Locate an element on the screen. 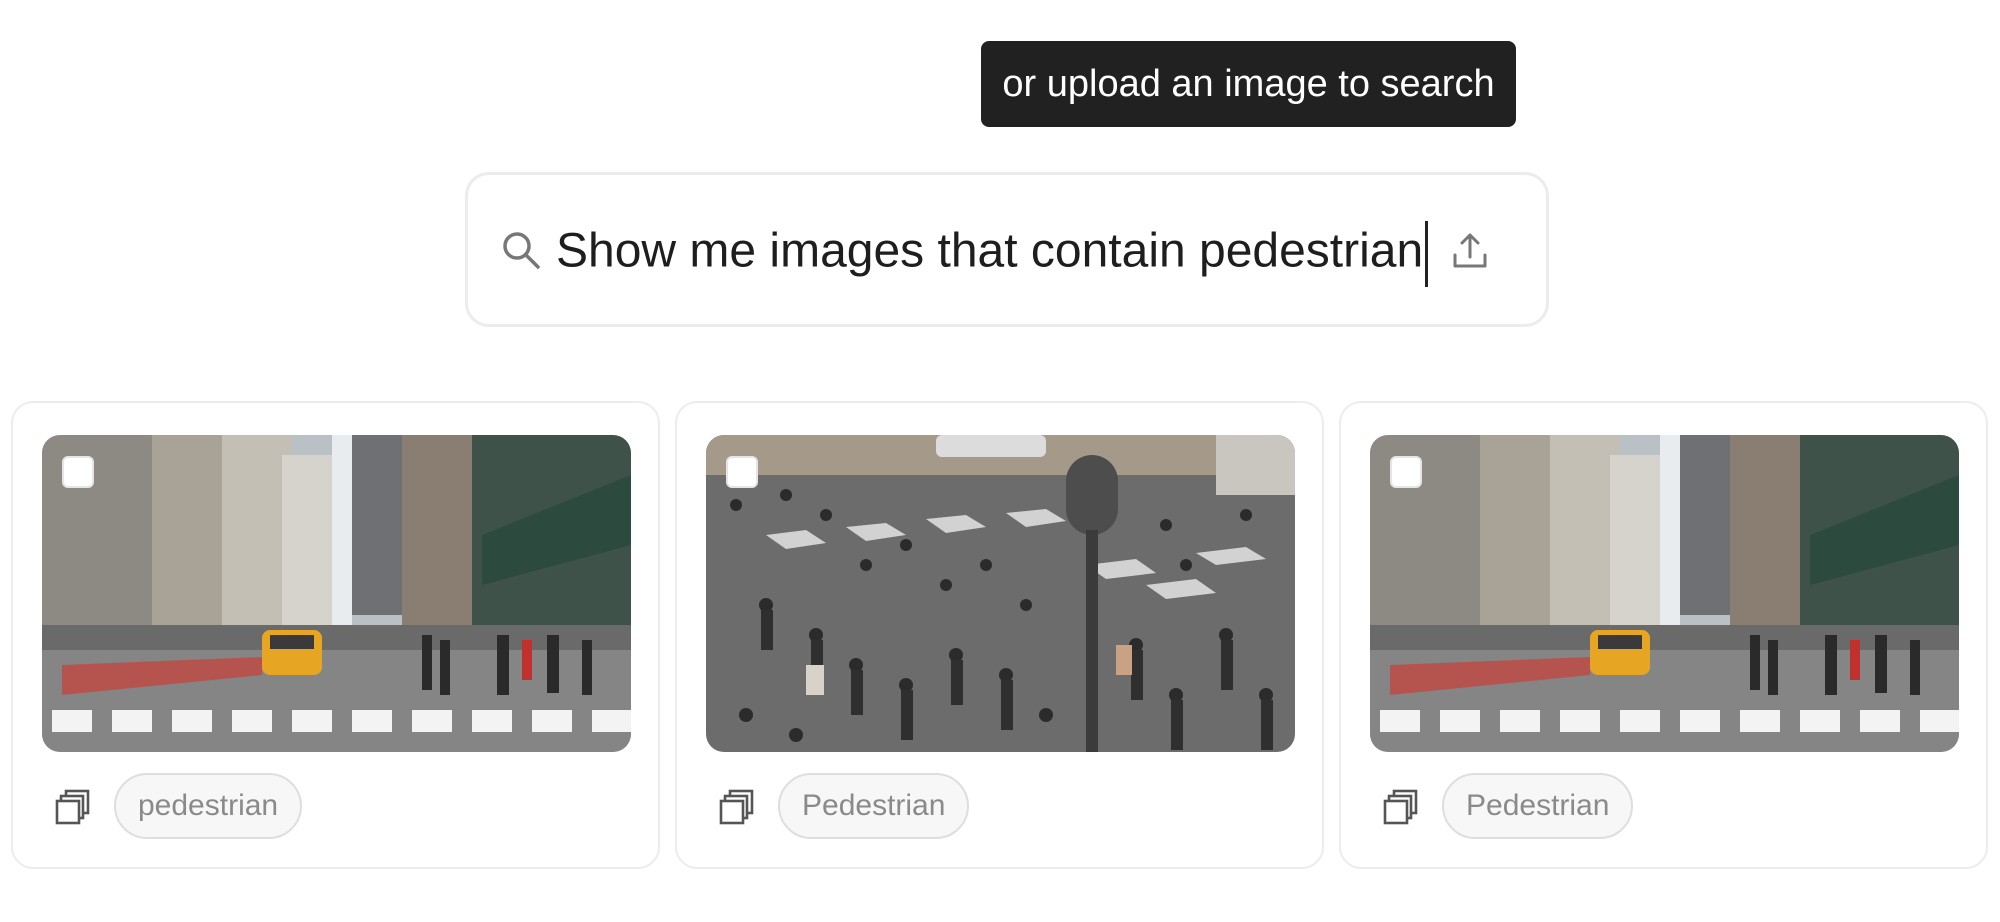 This screenshot has height=922, width=2000. search-input: Show me images that contain pedestrian is located at coordinates (992, 254).